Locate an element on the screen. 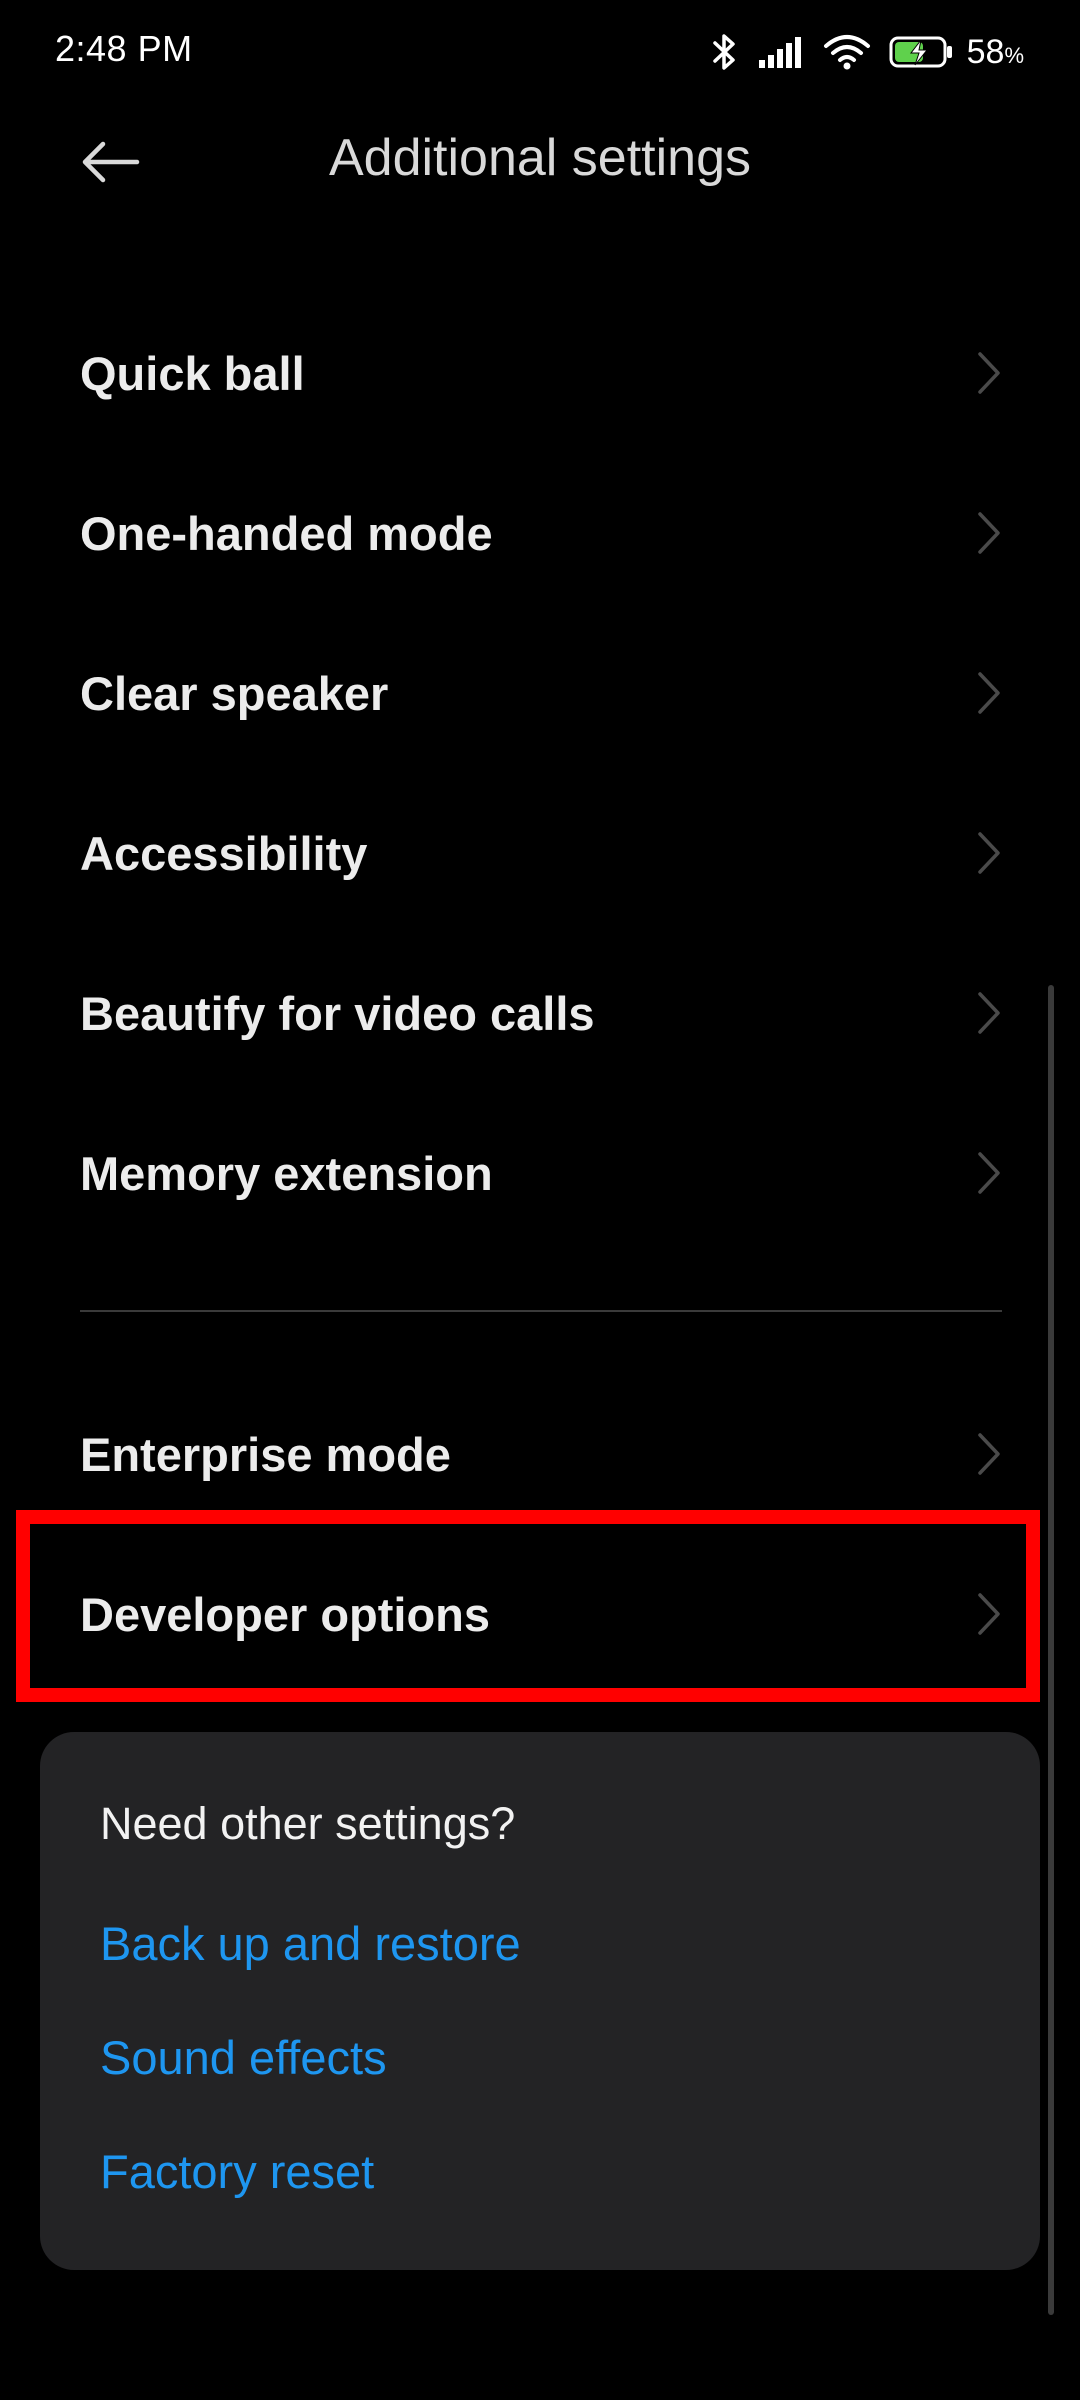 The image size is (1080, 2400). settings-item-beautify-video-calls: Beautify for video calls is located at coordinates (540, 1013).